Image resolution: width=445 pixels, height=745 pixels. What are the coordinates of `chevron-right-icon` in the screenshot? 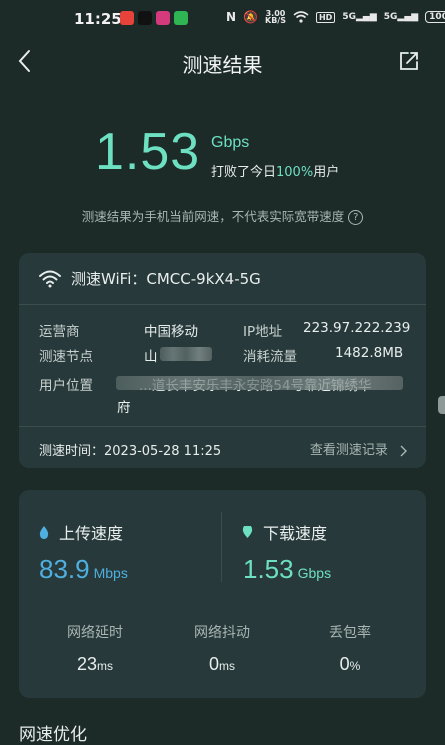 It's located at (403, 450).